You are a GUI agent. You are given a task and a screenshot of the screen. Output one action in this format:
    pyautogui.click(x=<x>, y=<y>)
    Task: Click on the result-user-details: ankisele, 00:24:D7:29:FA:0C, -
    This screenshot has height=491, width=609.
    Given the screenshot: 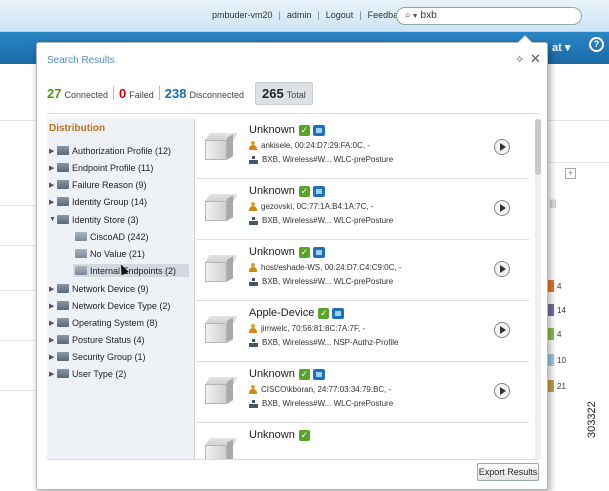 What is the action you would take?
    pyautogui.click(x=315, y=145)
    